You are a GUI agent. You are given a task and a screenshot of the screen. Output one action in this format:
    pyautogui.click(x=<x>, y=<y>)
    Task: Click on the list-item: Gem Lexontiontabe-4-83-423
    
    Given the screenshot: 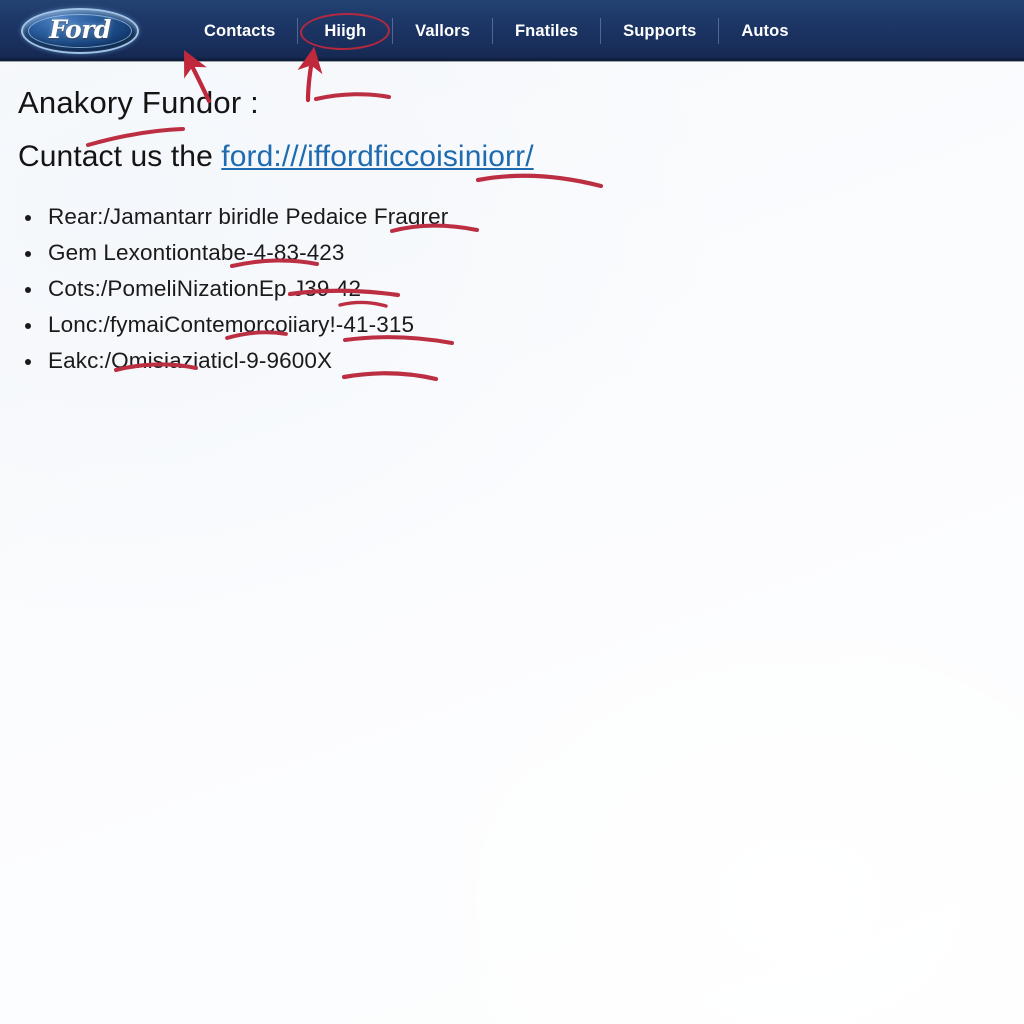 What is the action you would take?
    pyautogui.click(x=235, y=253)
    